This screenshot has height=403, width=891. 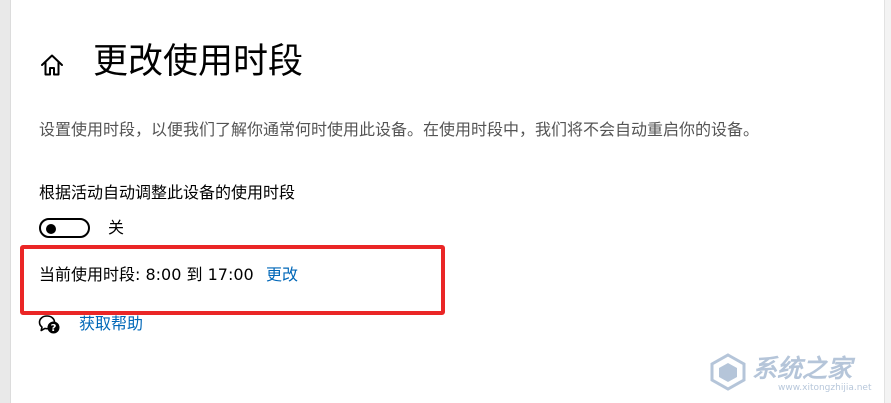 I want to click on watermark-logo-icon, so click(x=728, y=372).